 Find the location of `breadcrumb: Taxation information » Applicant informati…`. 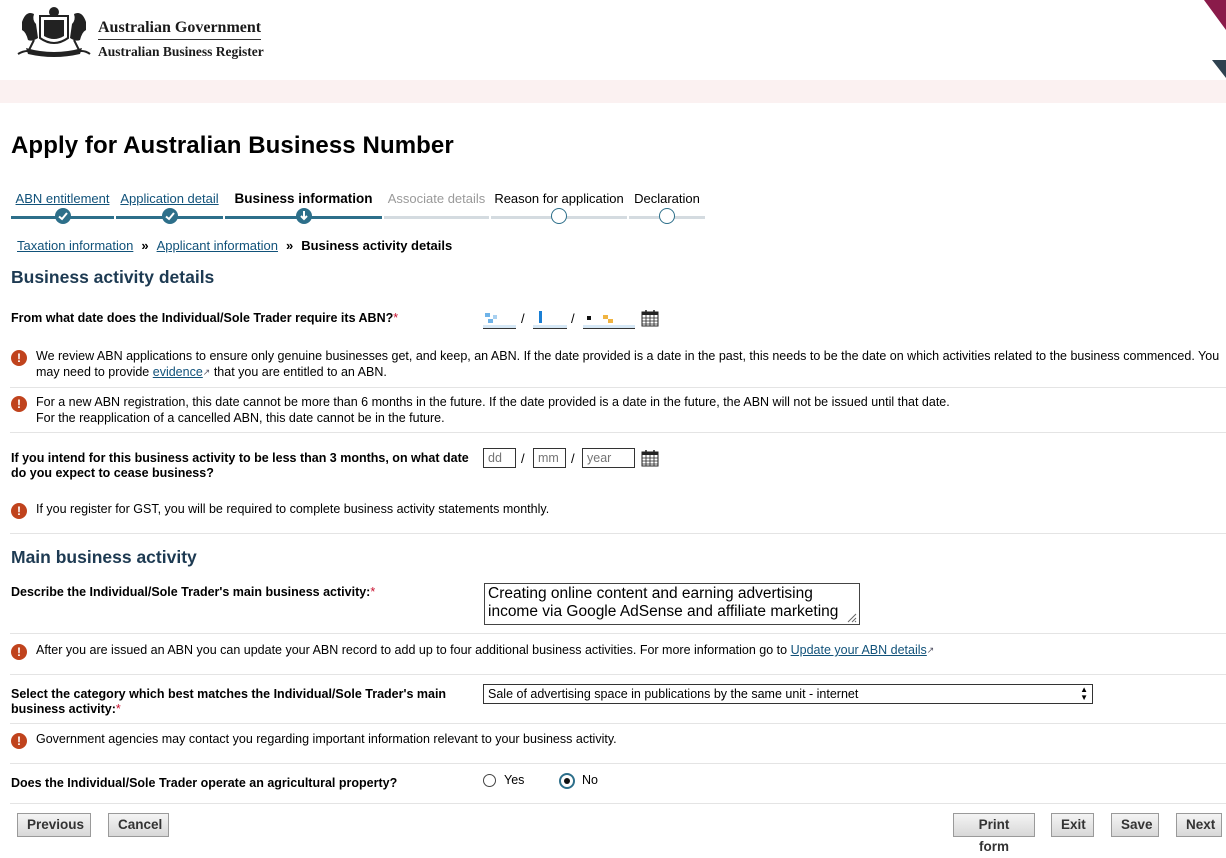

breadcrumb: Taxation information » Applicant informati… is located at coordinates (234, 245).